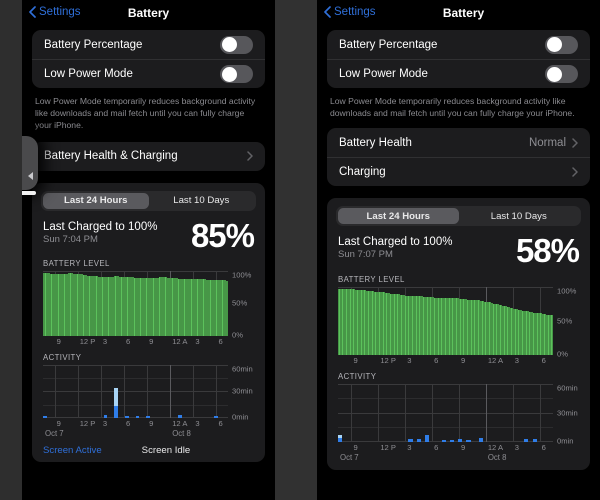 This screenshot has width=600, height=500. I want to click on y-tick-label: 50%, so click(240, 303).